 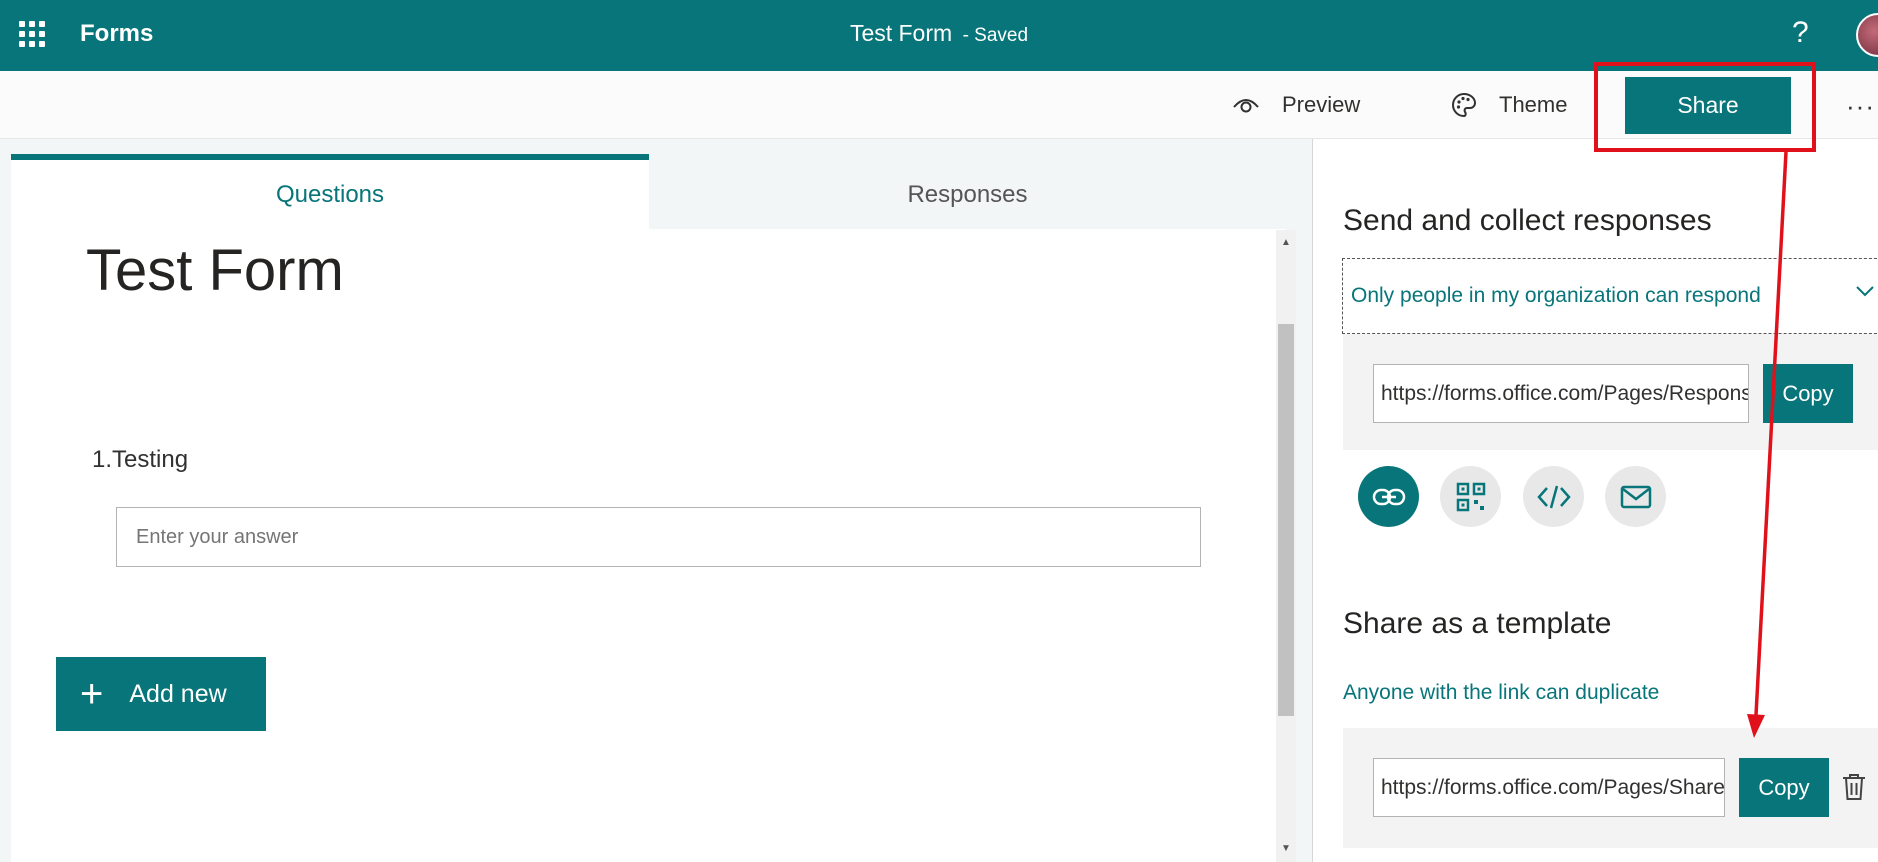 I want to click on qr-code-icon, so click(x=1470, y=496).